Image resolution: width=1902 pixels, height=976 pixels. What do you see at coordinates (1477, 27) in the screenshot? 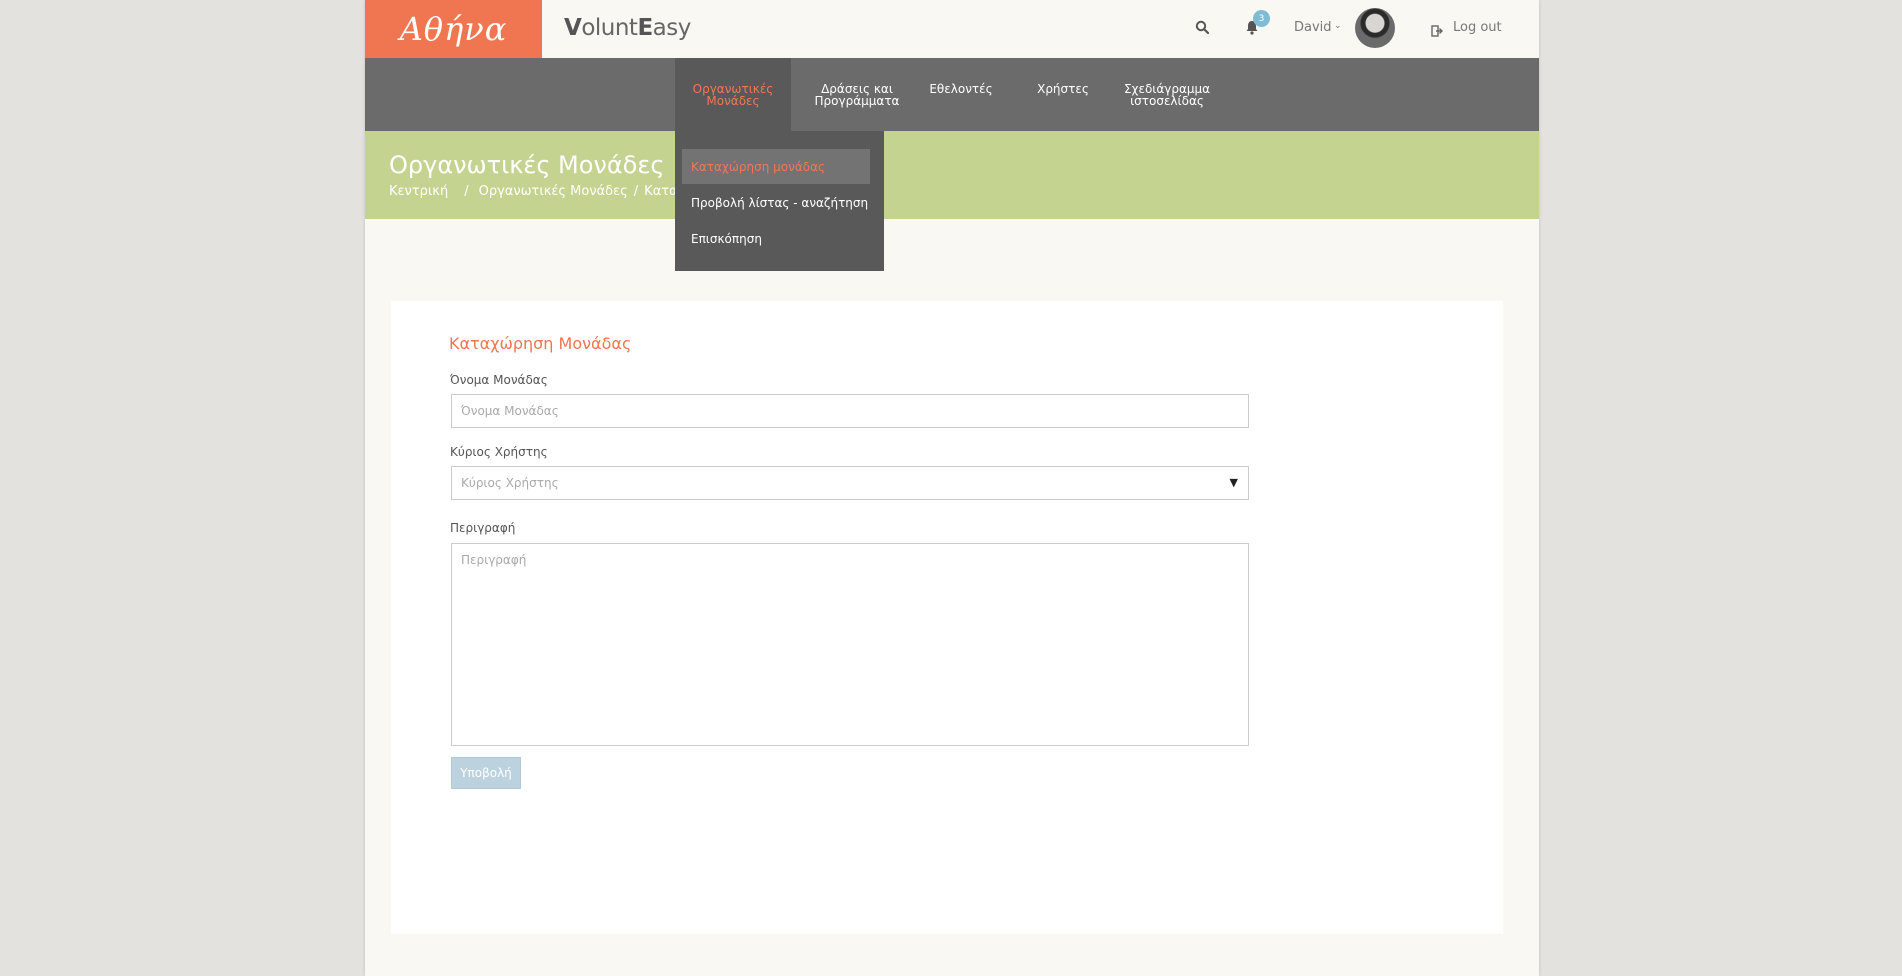
I see `logout-link: Log out` at bounding box center [1477, 27].